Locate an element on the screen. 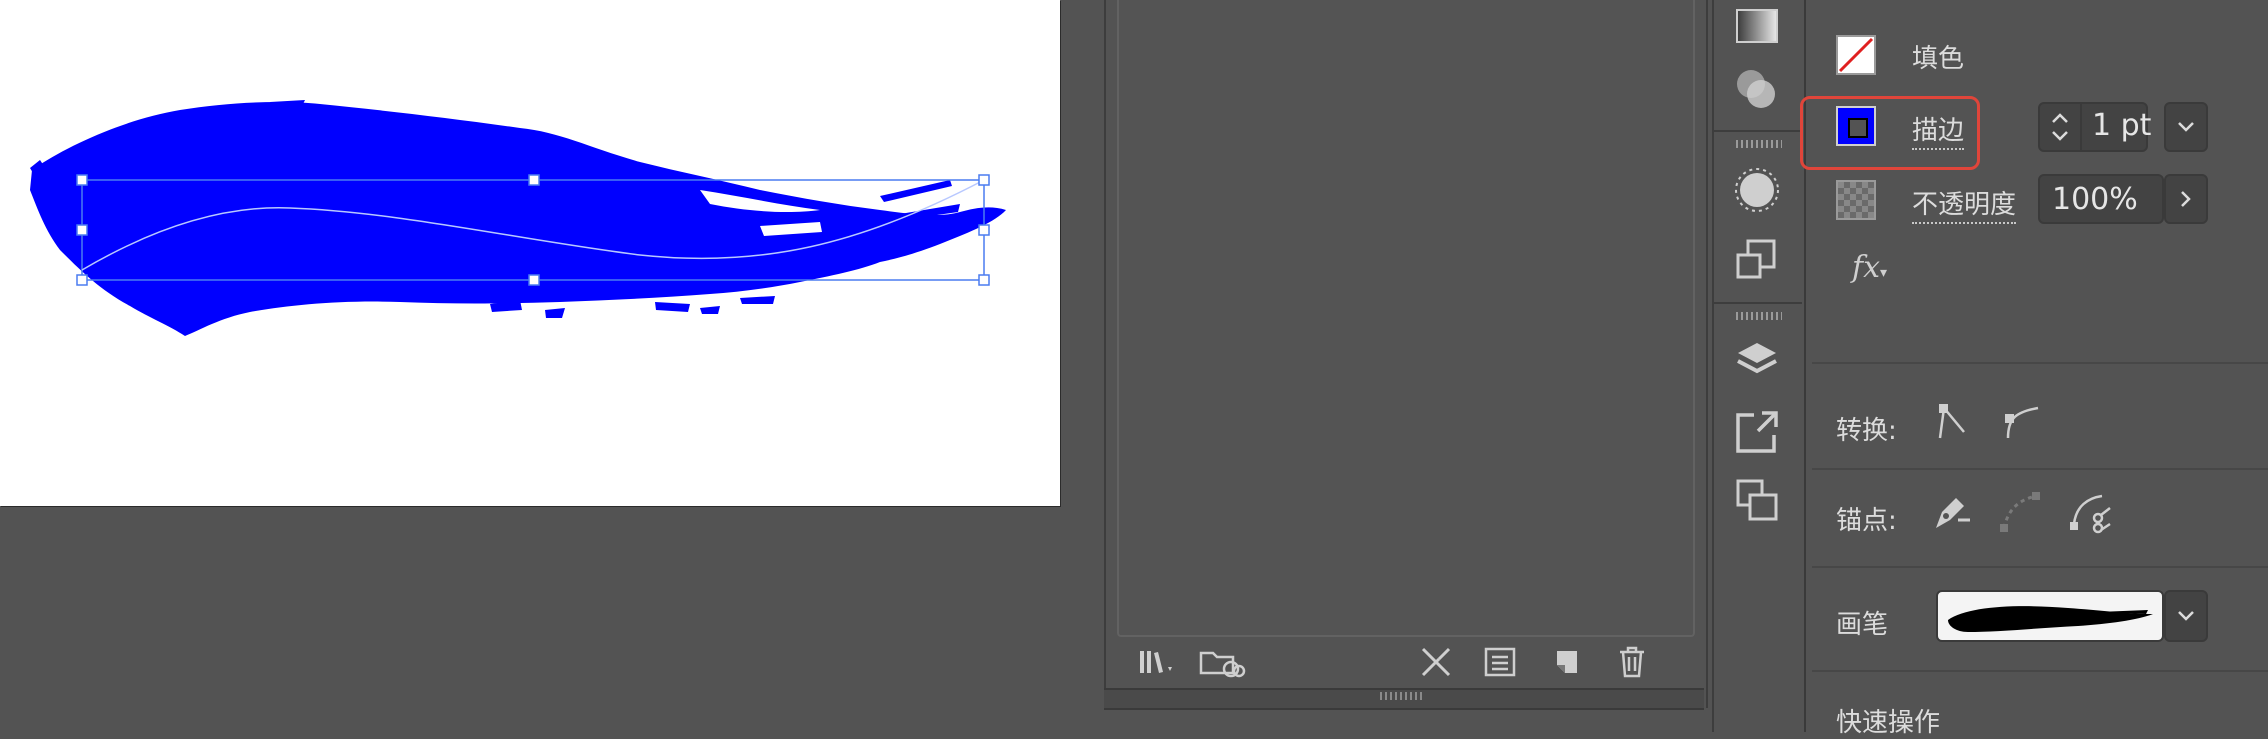 This screenshot has width=2268, height=739. quick-actions-label: 快速操作 is located at coordinates (1888, 723).